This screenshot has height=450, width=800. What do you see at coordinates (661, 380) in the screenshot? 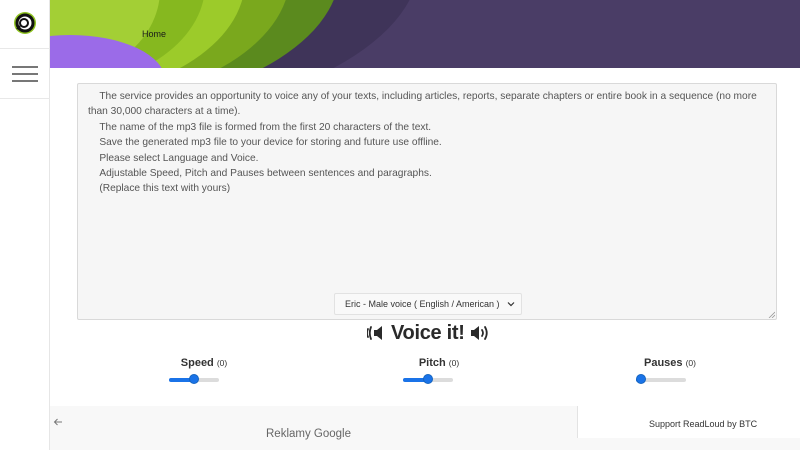
I see `pauses-slider` at bounding box center [661, 380].